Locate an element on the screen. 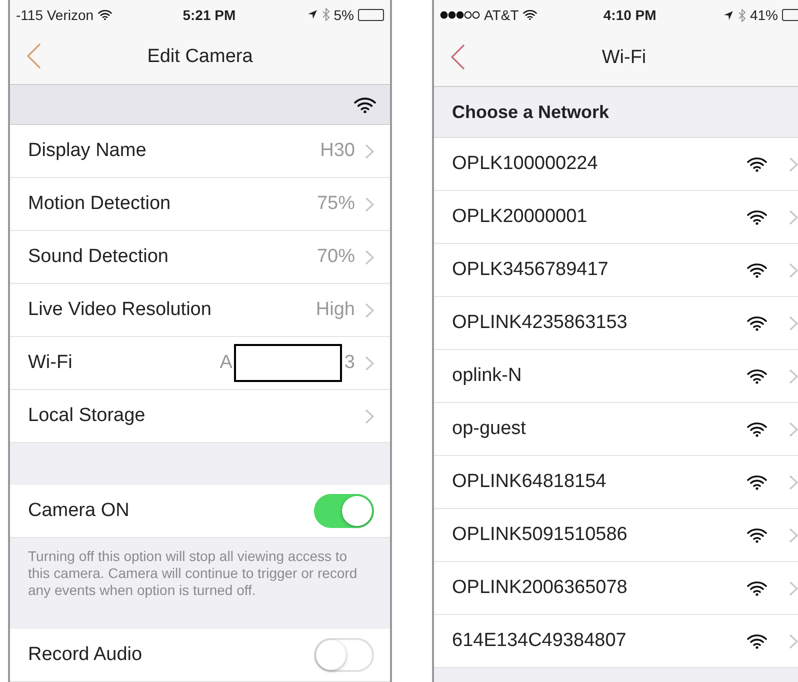 This screenshot has height=682, width=798. row-label: Local Storage is located at coordinates (87, 416).